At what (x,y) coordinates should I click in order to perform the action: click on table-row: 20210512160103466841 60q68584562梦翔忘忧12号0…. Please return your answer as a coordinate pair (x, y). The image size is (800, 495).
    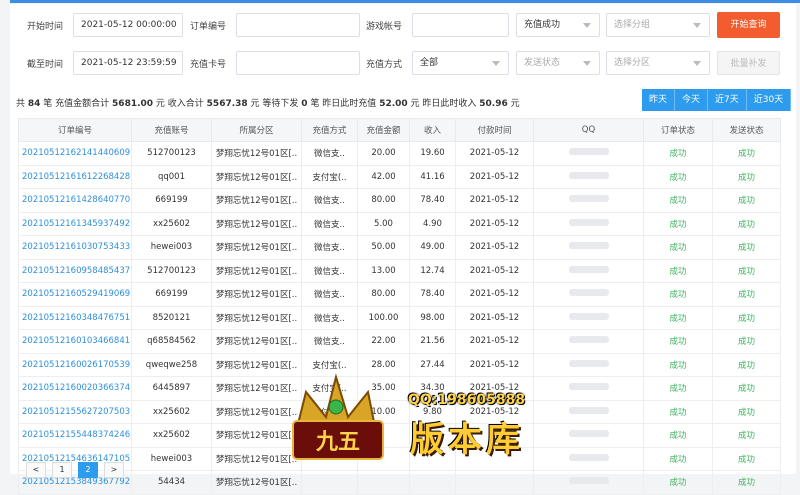
    Looking at the image, I should click on (399, 341).